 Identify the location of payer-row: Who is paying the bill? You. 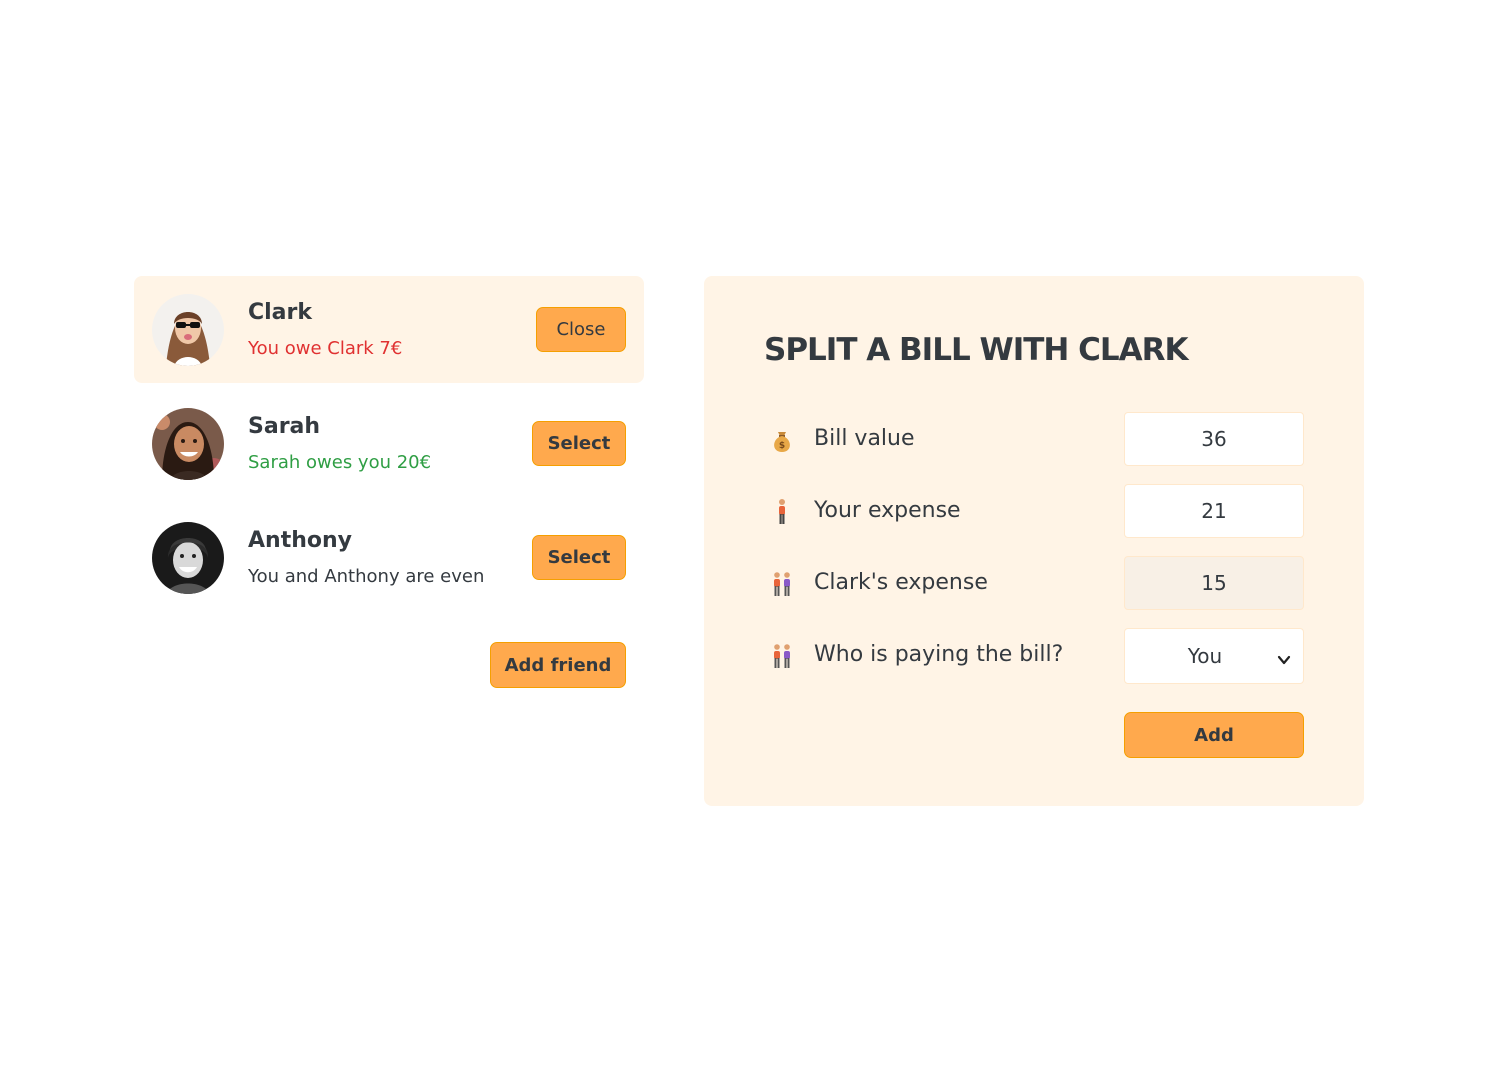
(1034, 656).